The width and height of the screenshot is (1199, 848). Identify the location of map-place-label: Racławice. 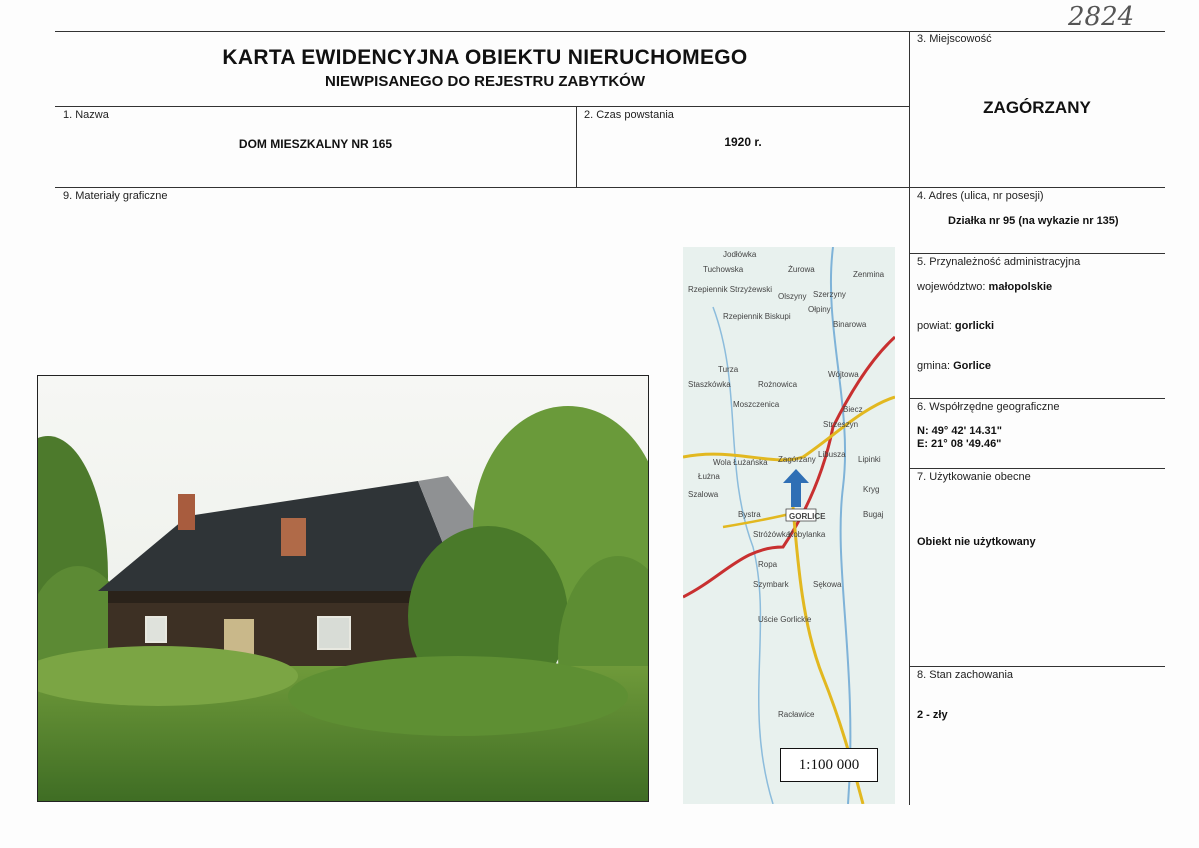
(796, 714).